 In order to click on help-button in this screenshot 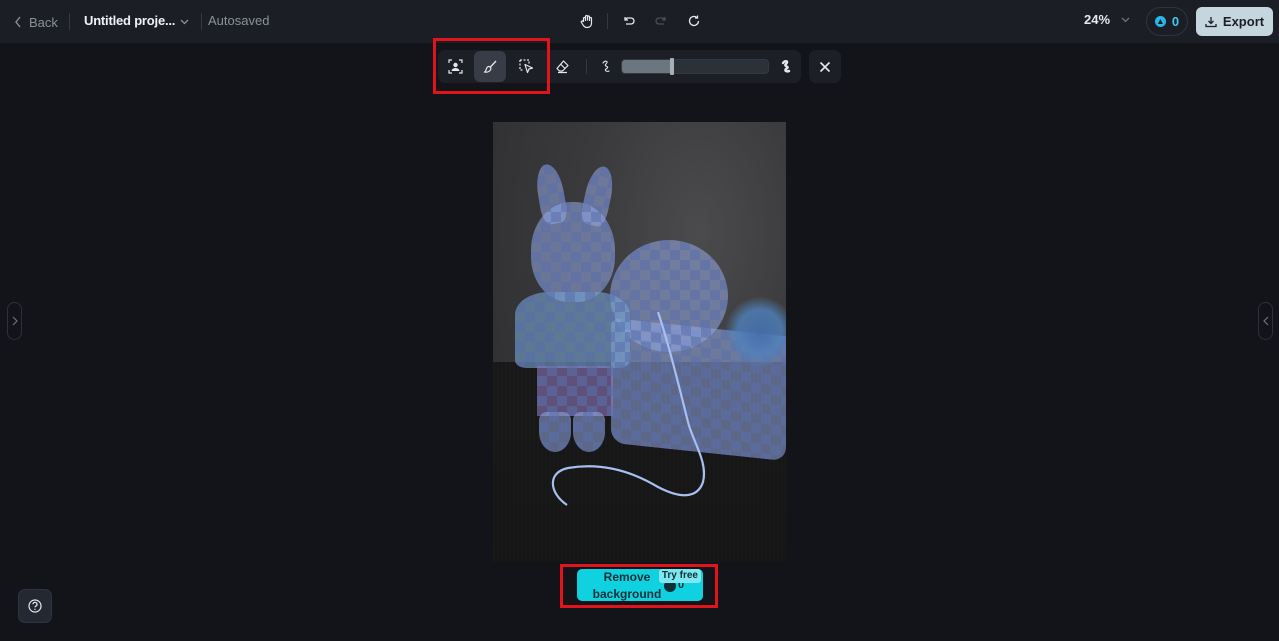, I will do `click(35, 606)`.